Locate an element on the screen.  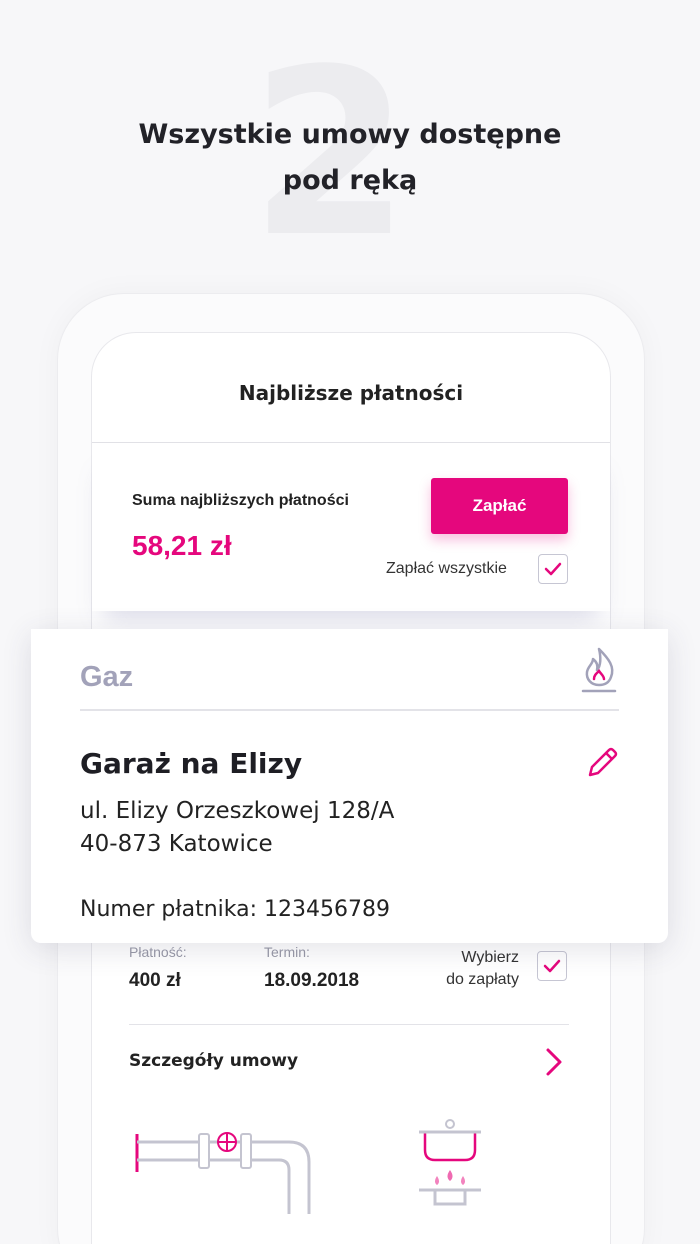
headline: Wszystkie umowy dostępne pod ręką is located at coordinates (350, 158).